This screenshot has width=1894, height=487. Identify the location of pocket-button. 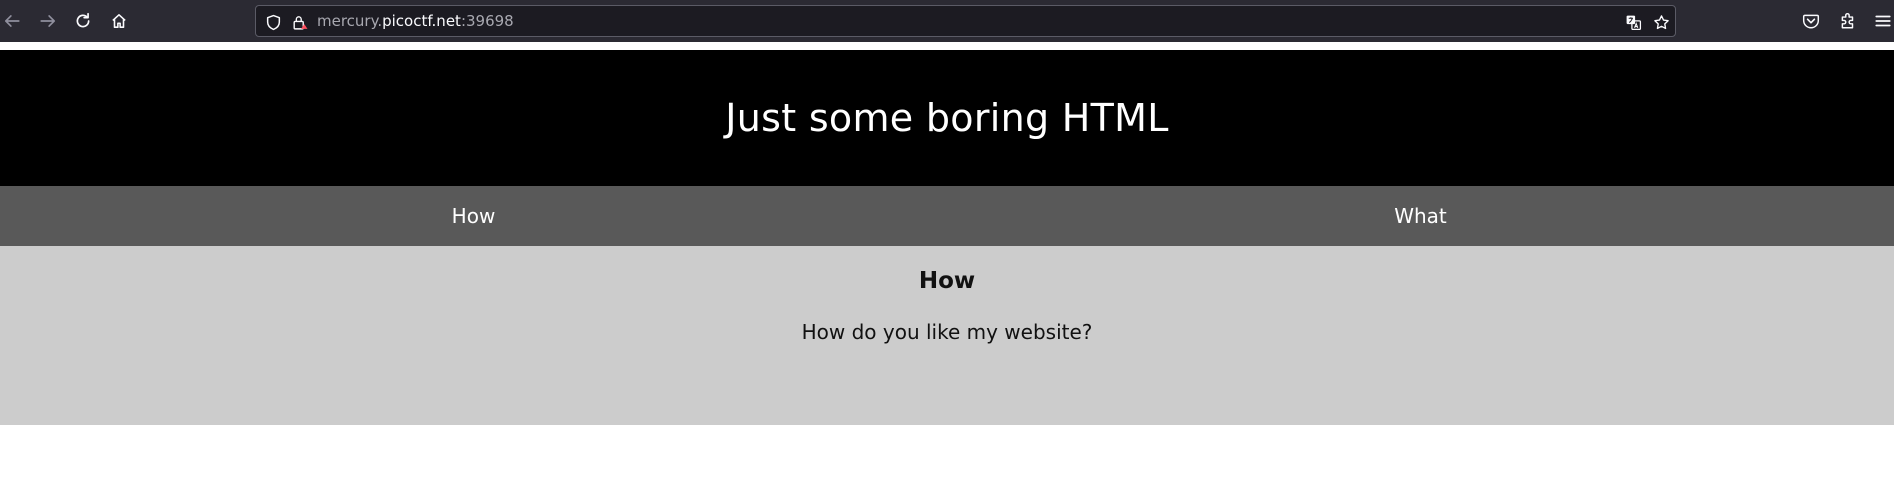
(1811, 21).